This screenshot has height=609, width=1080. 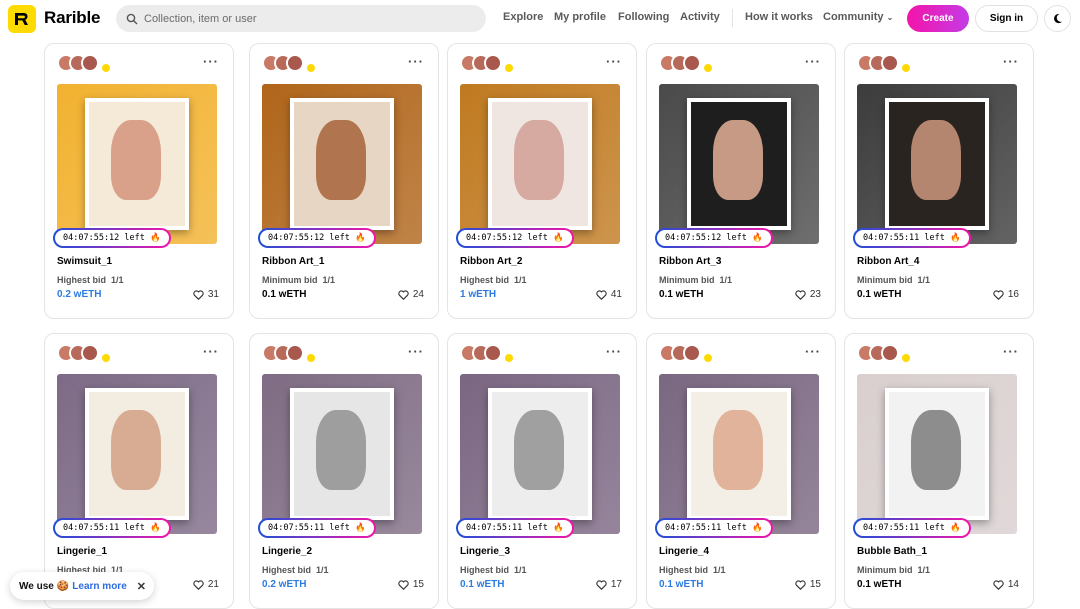 What do you see at coordinates (690, 261) in the screenshot?
I see `item-title: Ribbon Art_3` at bounding box center [690, 261].